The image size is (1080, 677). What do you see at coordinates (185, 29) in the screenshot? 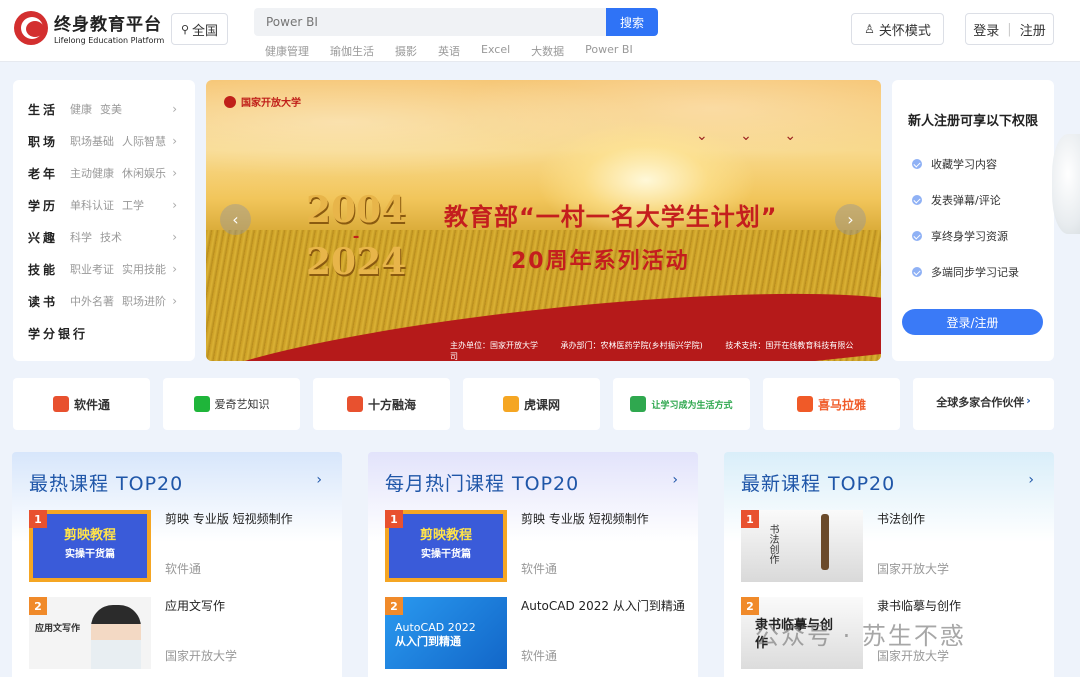
I see `location-icon: ⚲` at bounding box center [185, 29].